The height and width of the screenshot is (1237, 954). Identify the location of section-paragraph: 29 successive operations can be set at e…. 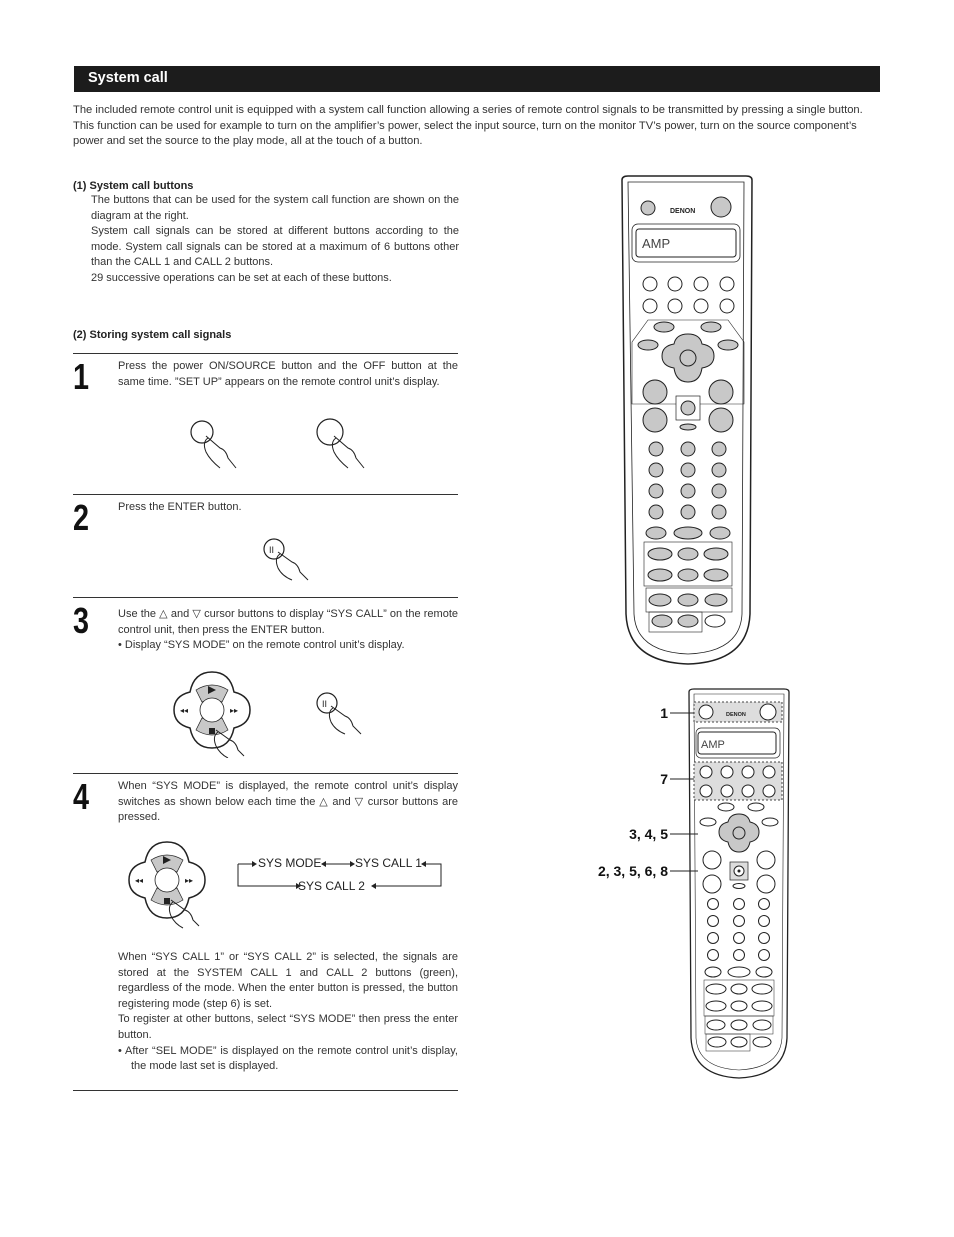
(241, 277).